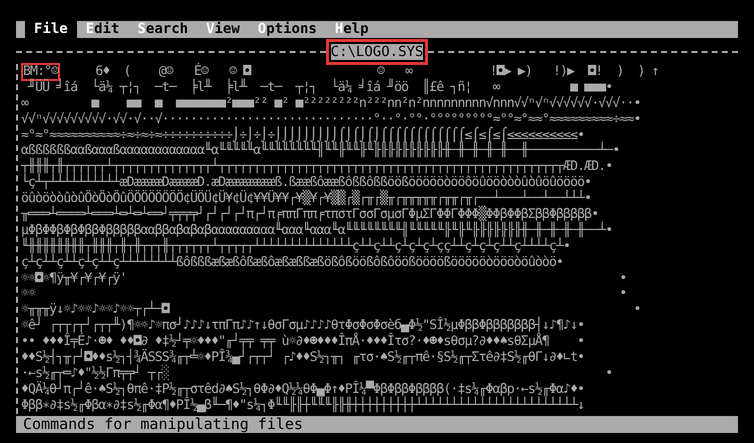  I want to click on text-line: ☼☼ •, so click(324, 294).